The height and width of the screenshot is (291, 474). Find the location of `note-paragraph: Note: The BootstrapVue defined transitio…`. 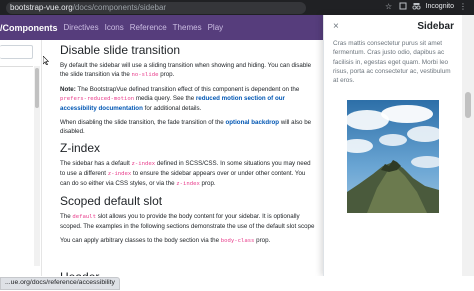

note-paragraph: Note: The BootstrapVue defined transitio… is located at coordinates (188, 99).